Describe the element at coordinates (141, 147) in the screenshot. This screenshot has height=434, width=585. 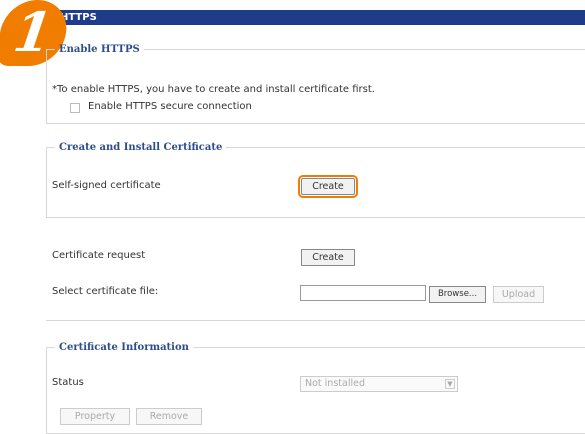
I see `create-install-legend: Create and Install Certificate` at that location.